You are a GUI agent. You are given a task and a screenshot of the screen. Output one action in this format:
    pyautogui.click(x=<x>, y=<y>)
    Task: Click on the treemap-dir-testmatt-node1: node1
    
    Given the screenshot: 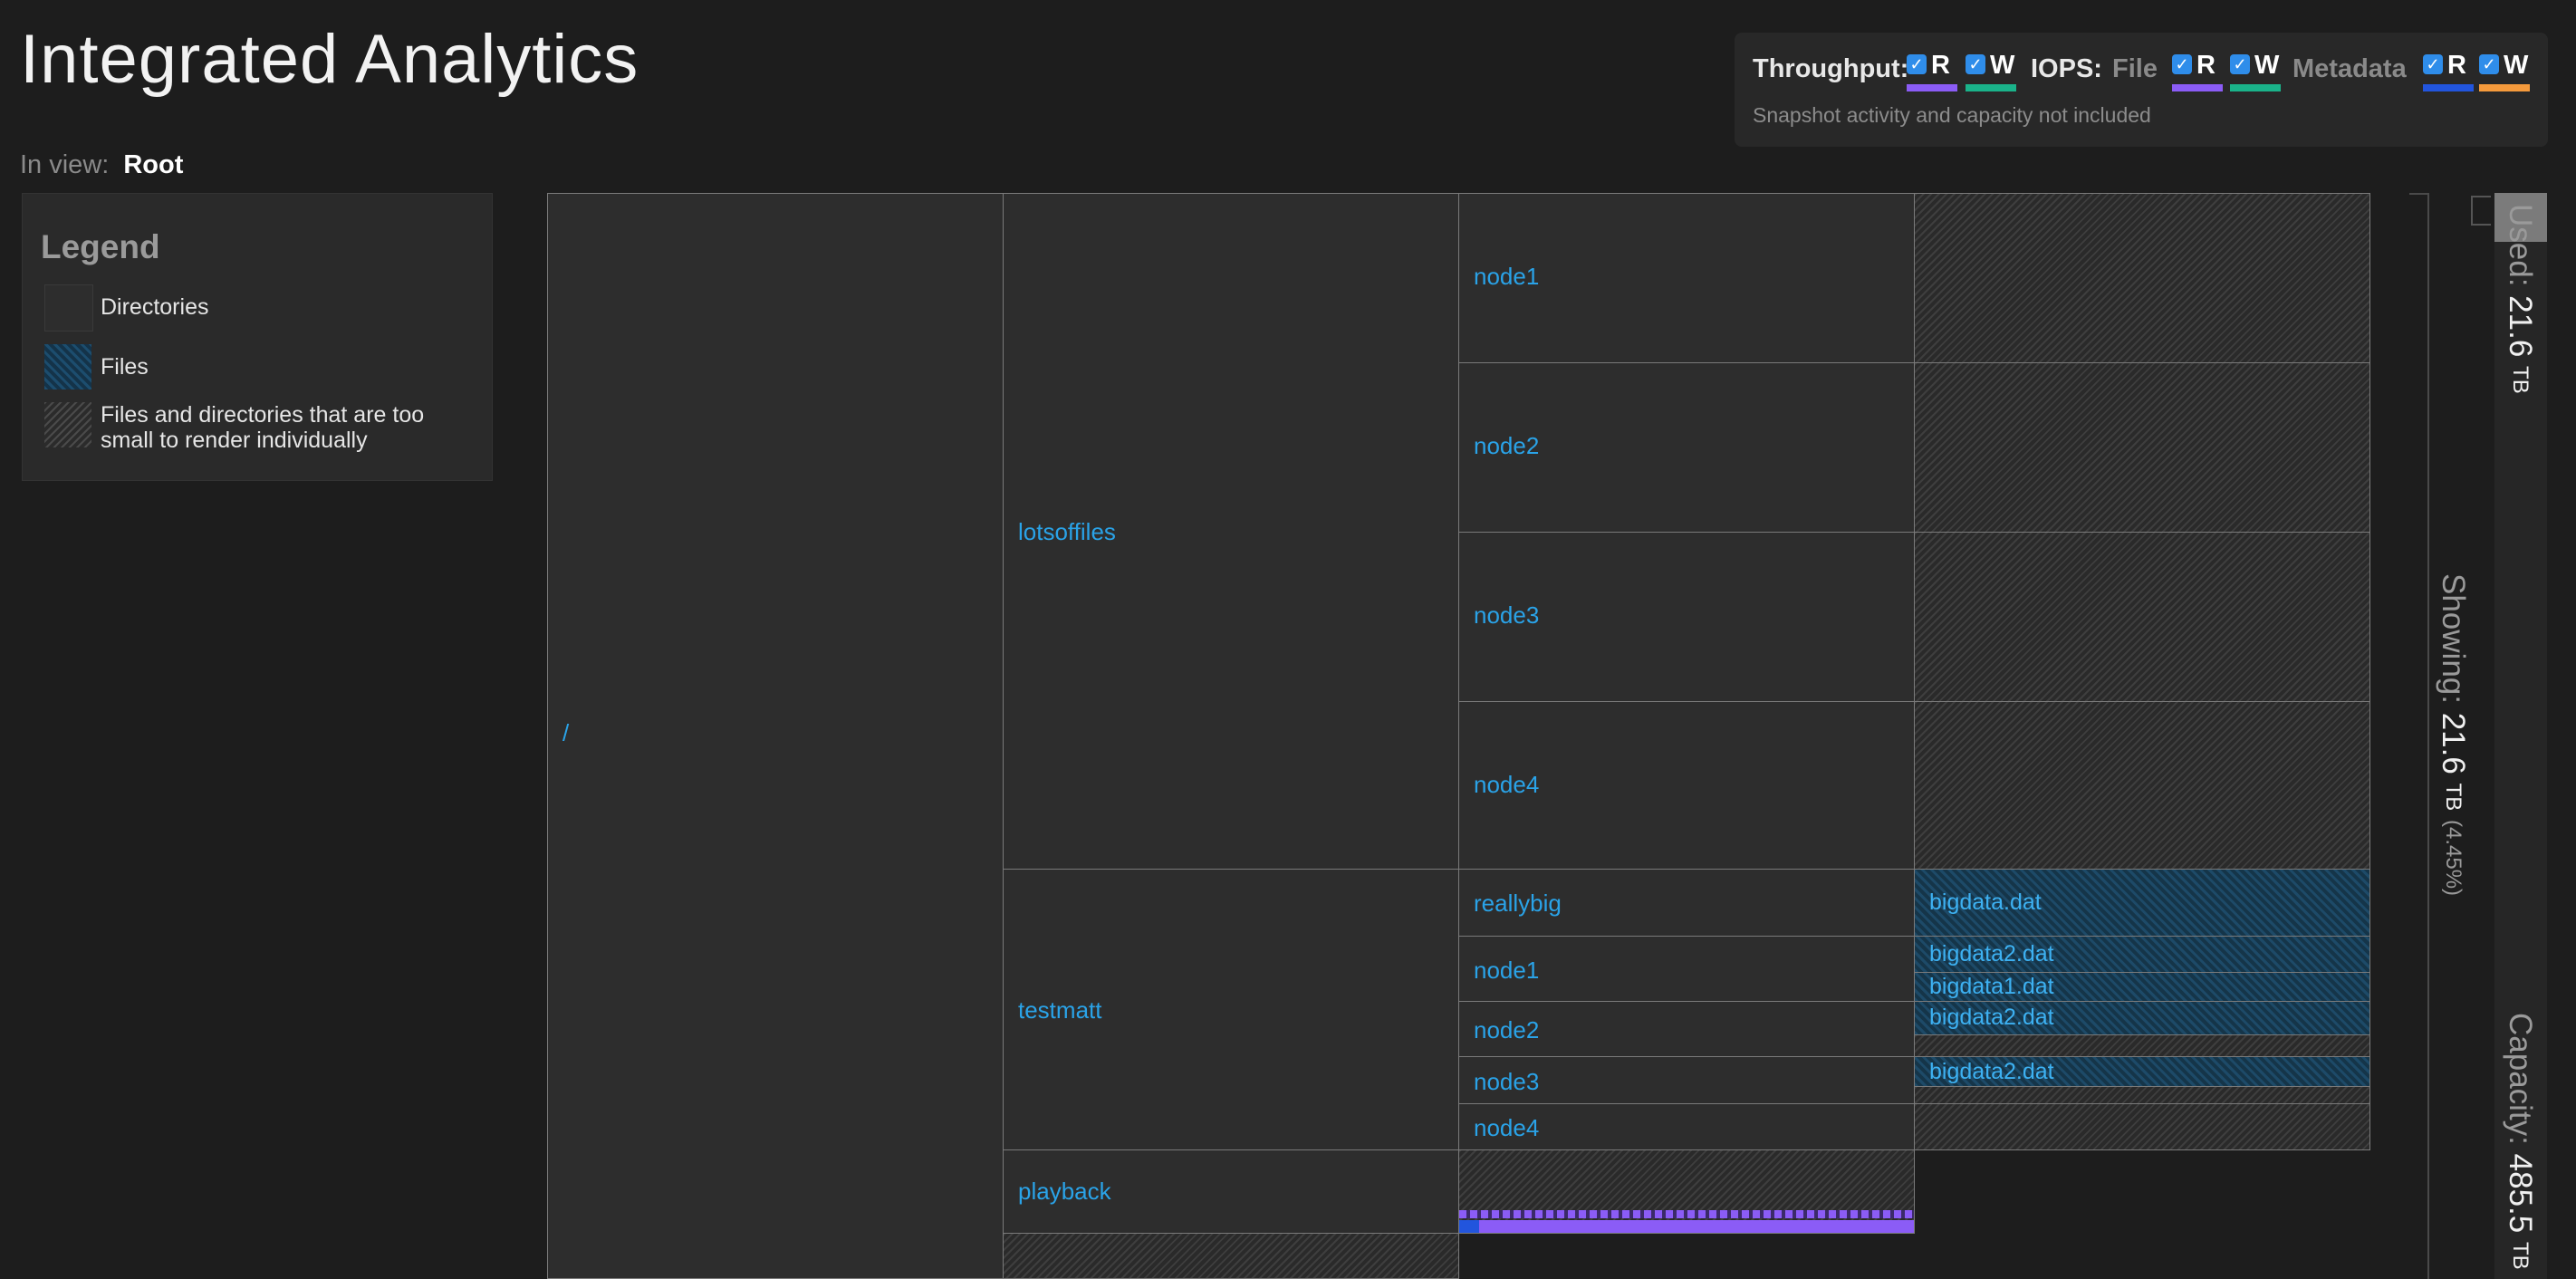 What is the action you would take?
    pyautogui.click(x=1686, y=969)
    